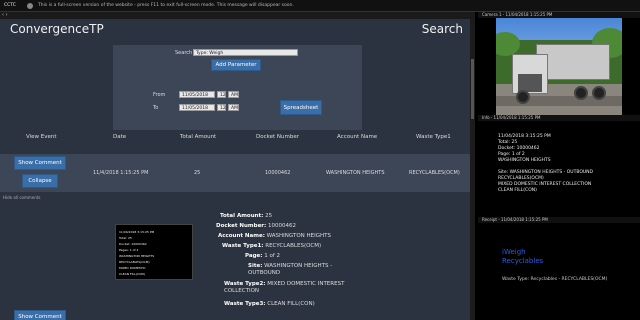 This screenshot has height=320, width=640. I want to click on thumb-line: MIXED DOMESTIC, so click(132, 268).